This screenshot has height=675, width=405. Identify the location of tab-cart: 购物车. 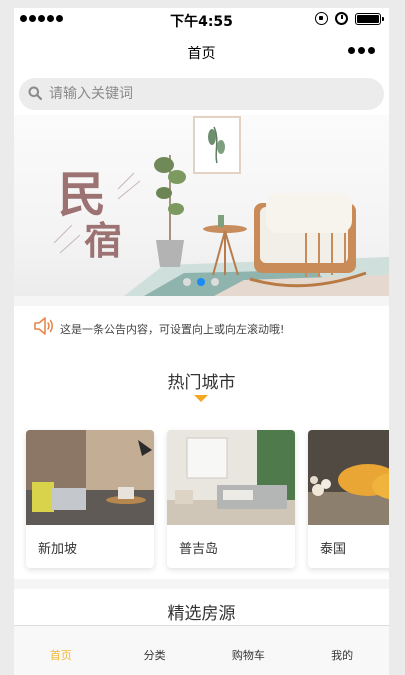
(249, 650).